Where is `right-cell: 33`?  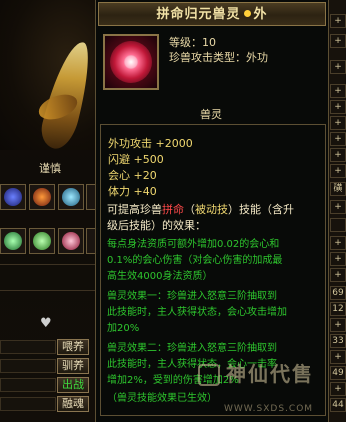 right-cell: 33 is located at coordinates (338, 341).